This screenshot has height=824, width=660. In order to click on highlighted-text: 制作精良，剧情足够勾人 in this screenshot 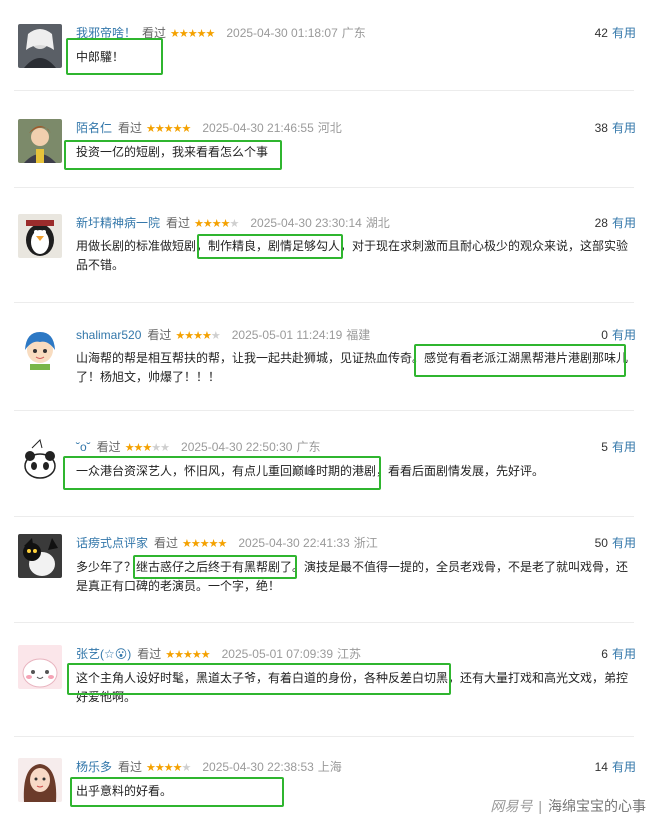, I will do `click(274, 246)`.